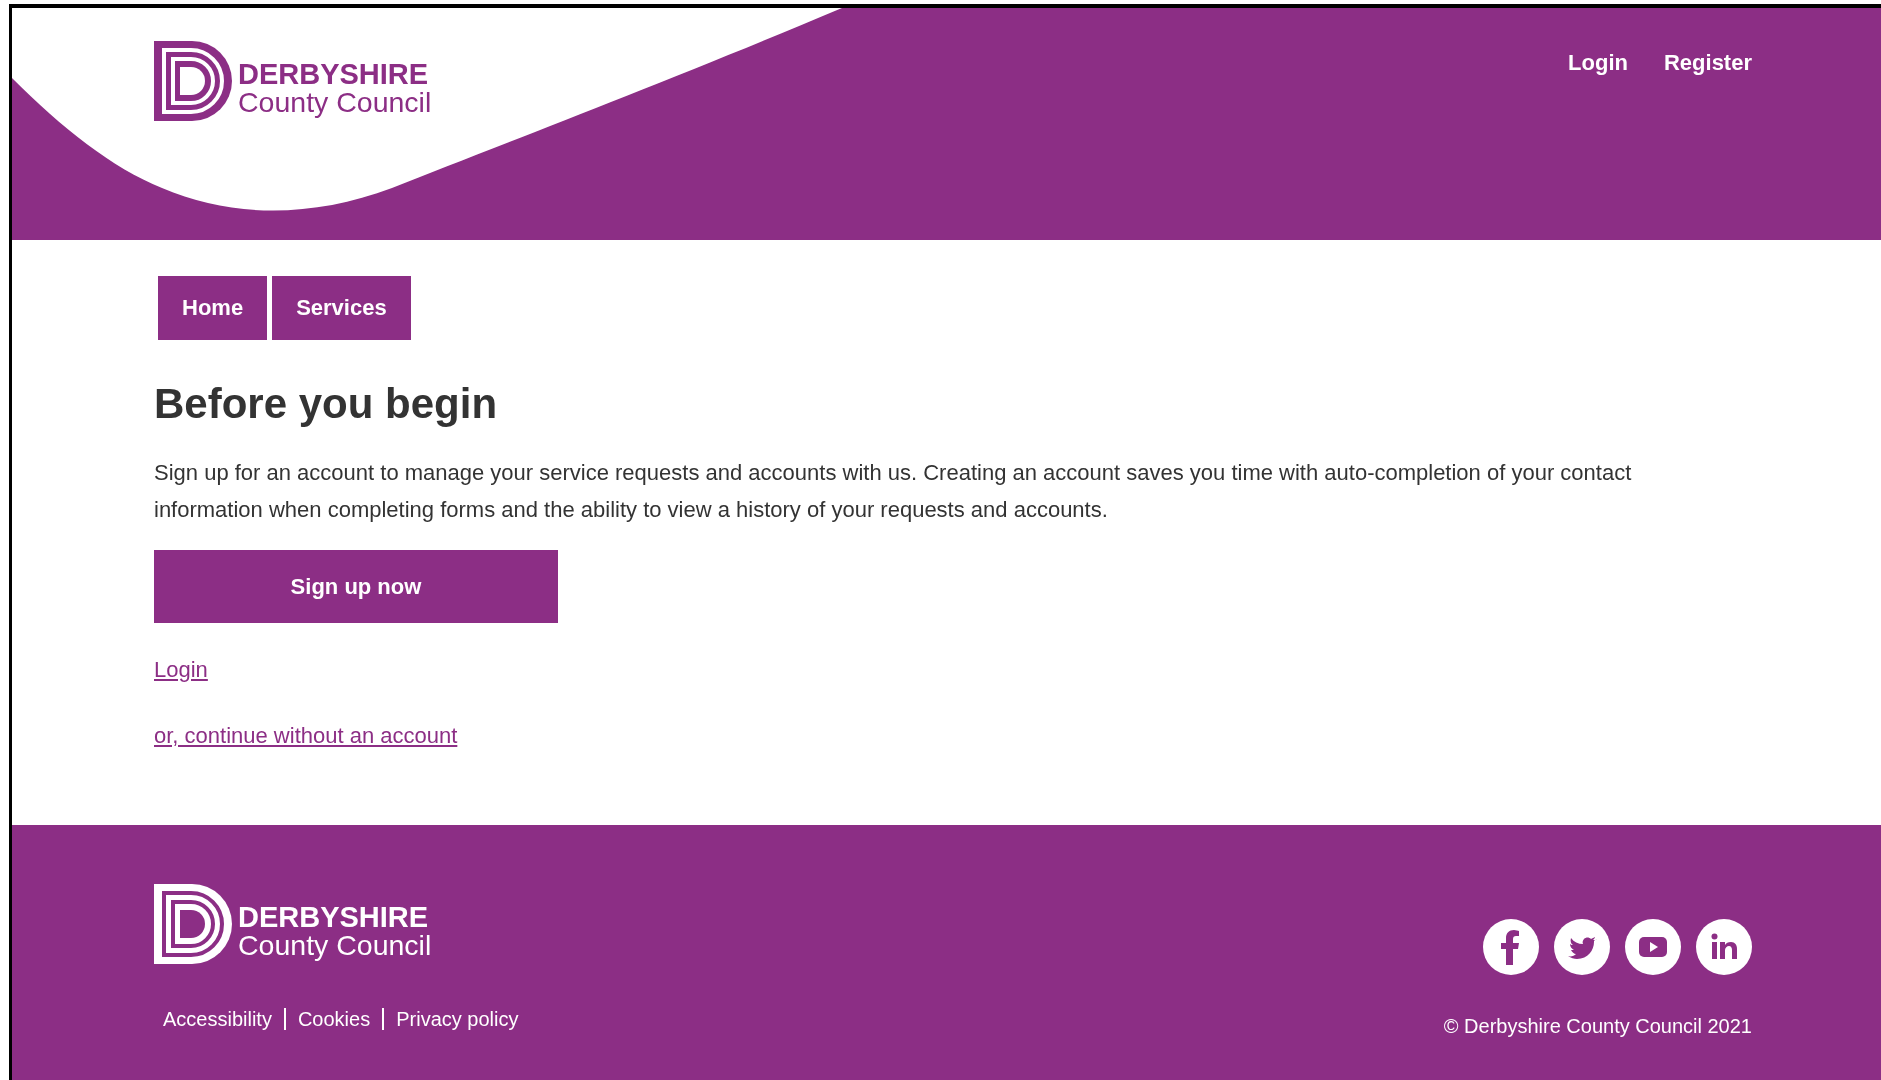 The image size is (1881, 1080). I want to click on youtube-icon, so click(1653, 947).